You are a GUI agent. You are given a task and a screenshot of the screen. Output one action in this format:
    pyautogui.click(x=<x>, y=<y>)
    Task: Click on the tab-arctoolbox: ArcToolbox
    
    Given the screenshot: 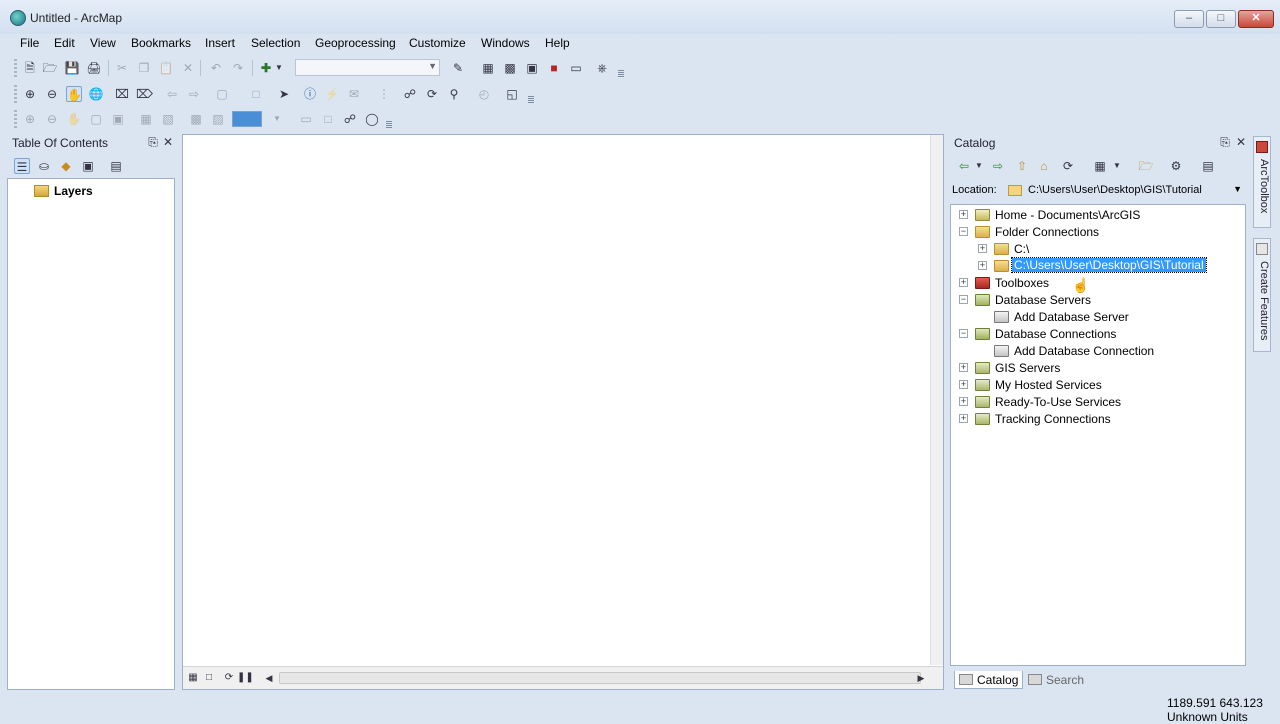 What is the action you would take?
    pyautogui.click(x=1262, y=182)
    